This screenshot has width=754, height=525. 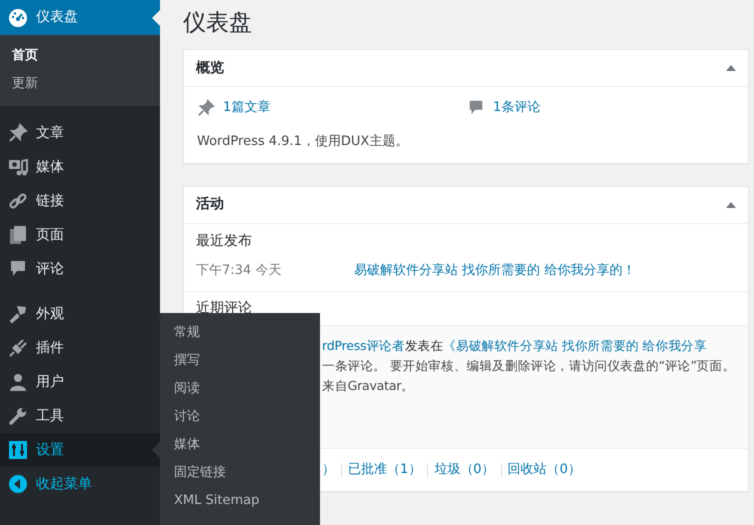 I want to click on menu-item: 评论, so click(x=80, y=269).